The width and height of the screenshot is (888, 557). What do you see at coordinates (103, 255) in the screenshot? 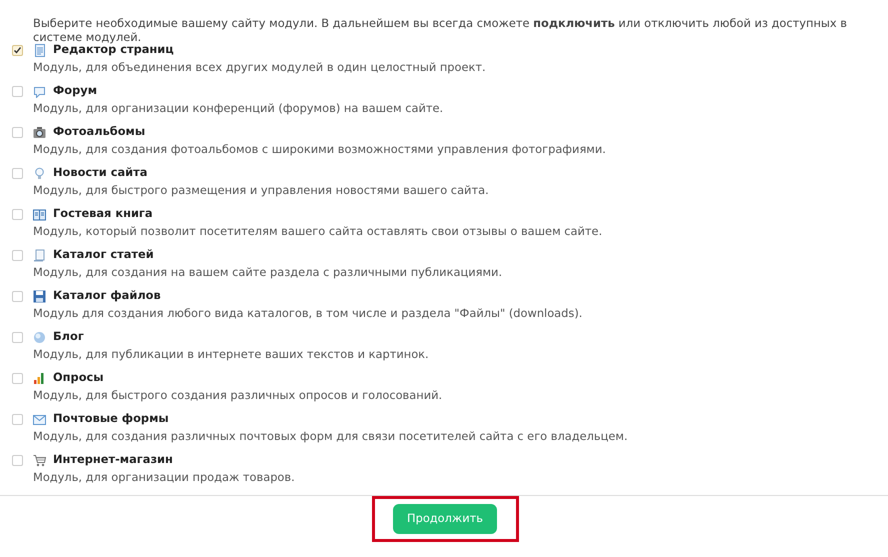
I see `module-title: Каталог статей` at bounding box center [103, 255].